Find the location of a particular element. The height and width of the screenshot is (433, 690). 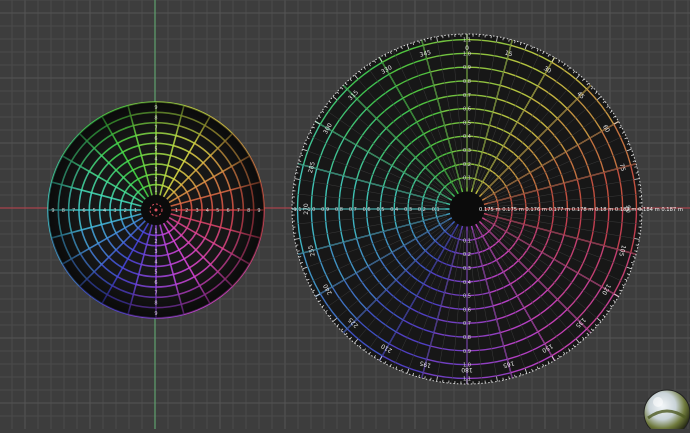

origin-dot is located at coordinates (156, 210).